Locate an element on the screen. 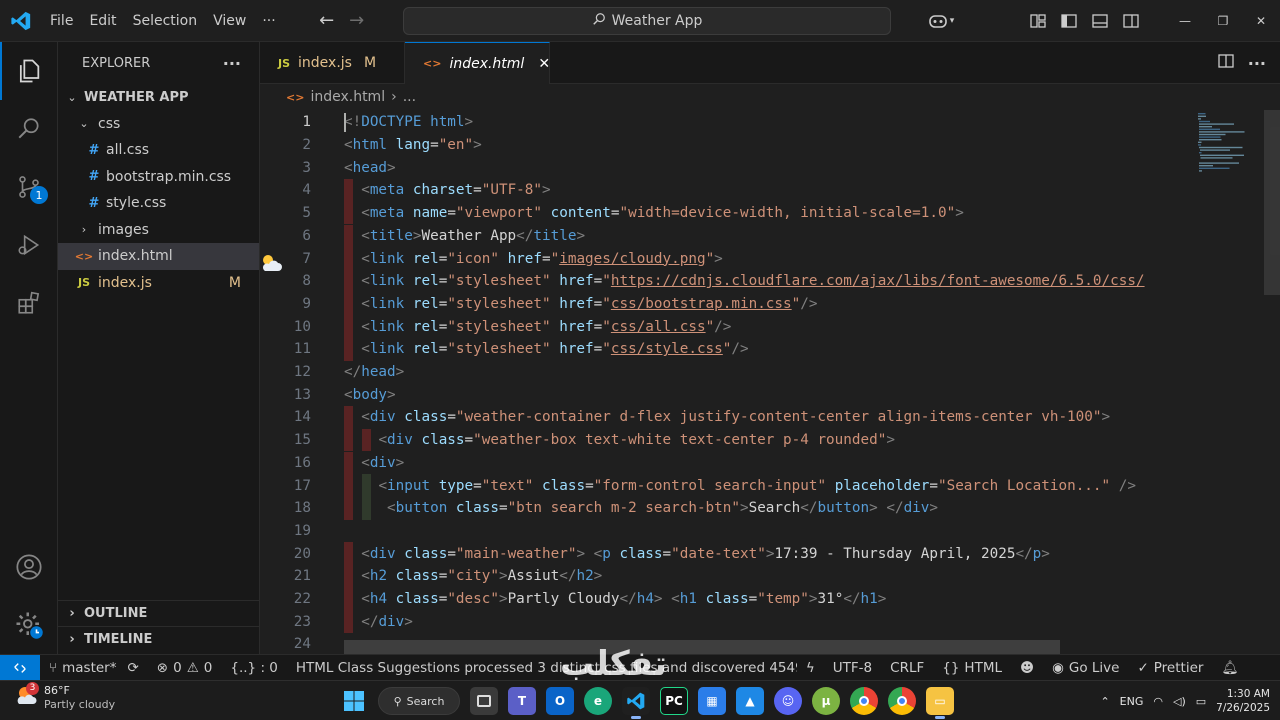 The width and height of the screenshot is (1280, 720). tree-file-all-css: # all.css is located at coordinates (158, 150).